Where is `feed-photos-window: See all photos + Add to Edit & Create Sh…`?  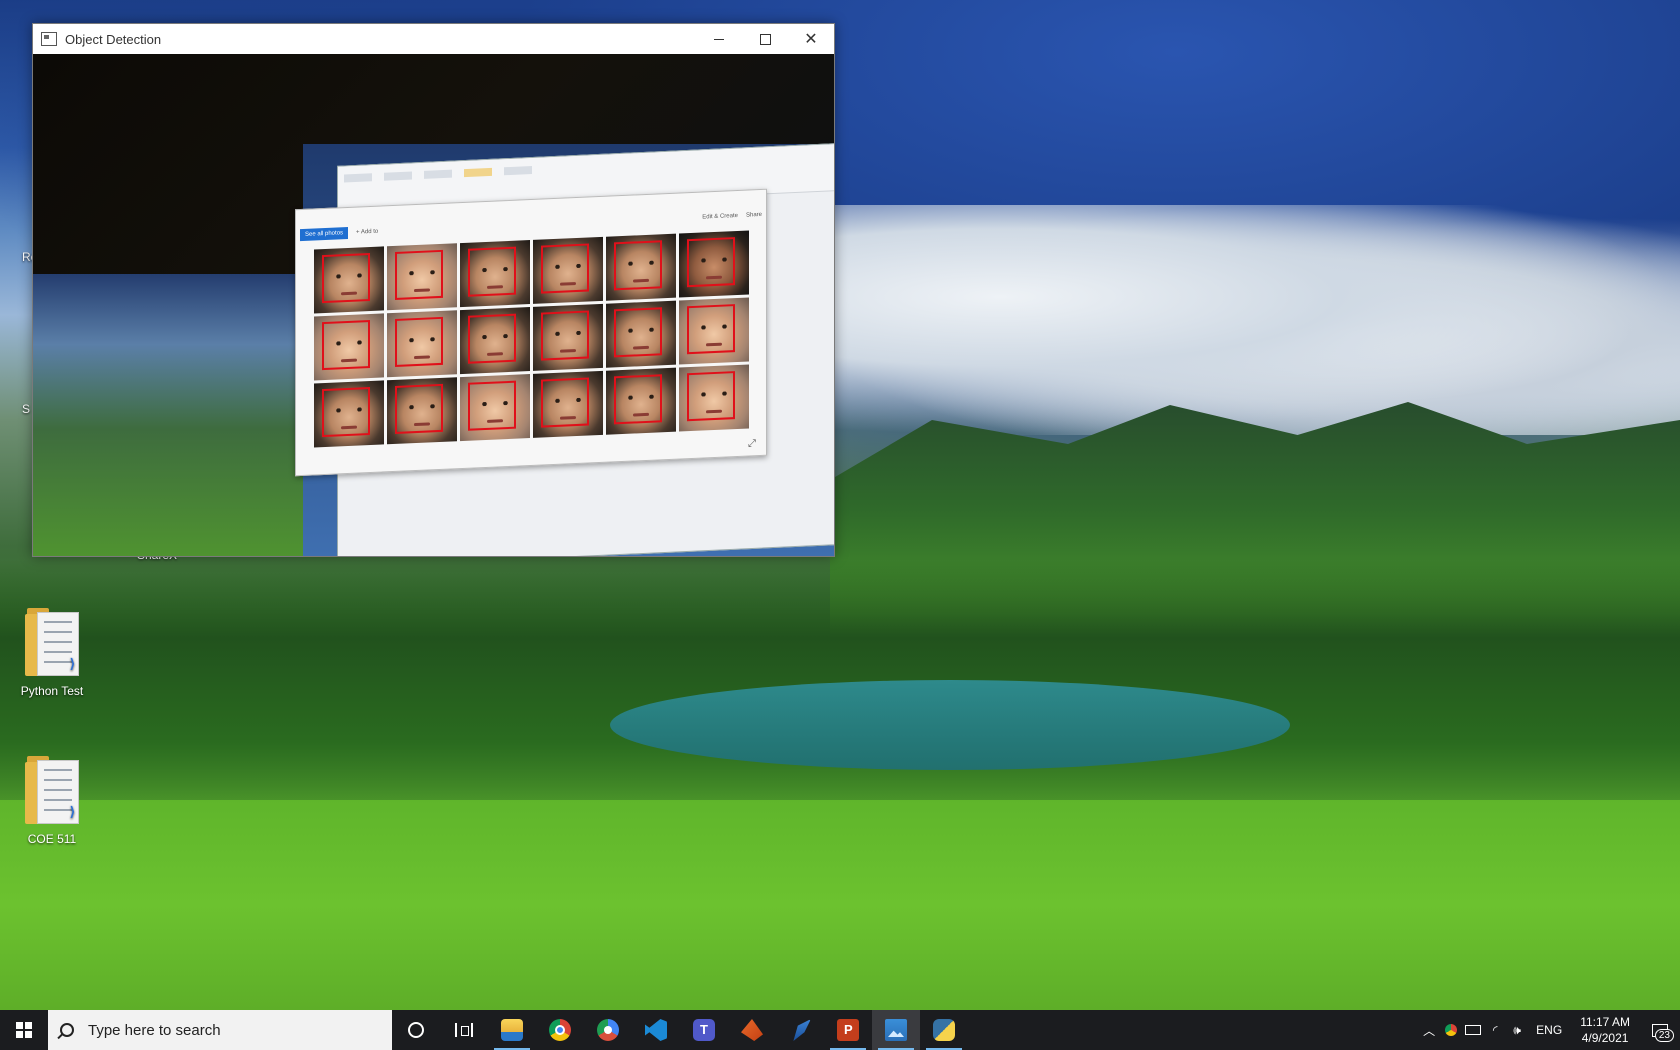 feed-photos-window: See all photos + Add to Edit & Create Sh… is located at coordinates (531, 332).